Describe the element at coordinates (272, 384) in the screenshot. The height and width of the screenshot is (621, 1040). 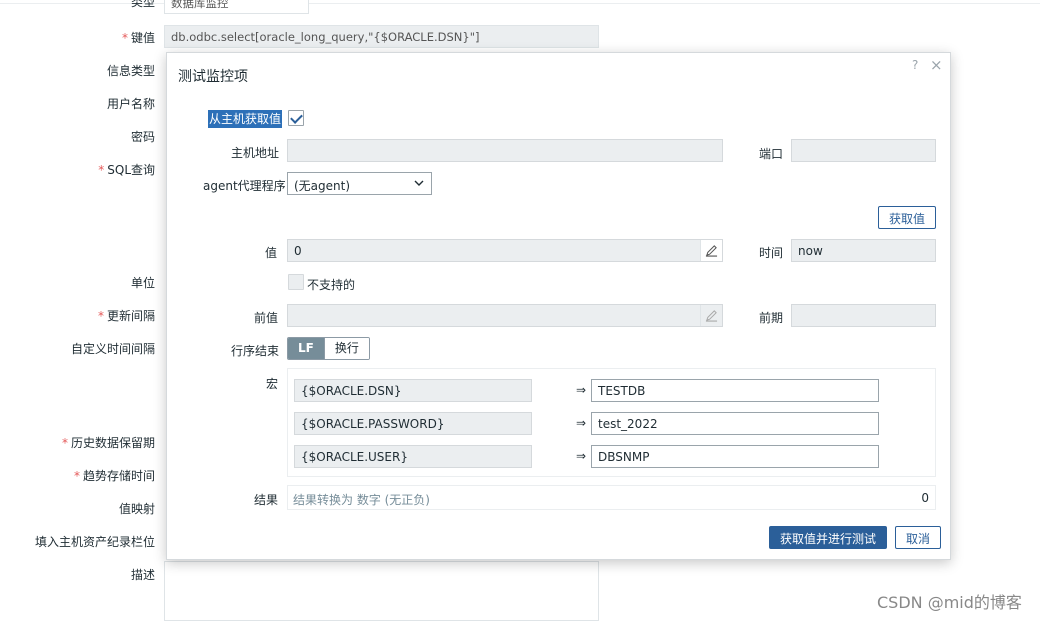
I see `macros-label: 宏` at that location.